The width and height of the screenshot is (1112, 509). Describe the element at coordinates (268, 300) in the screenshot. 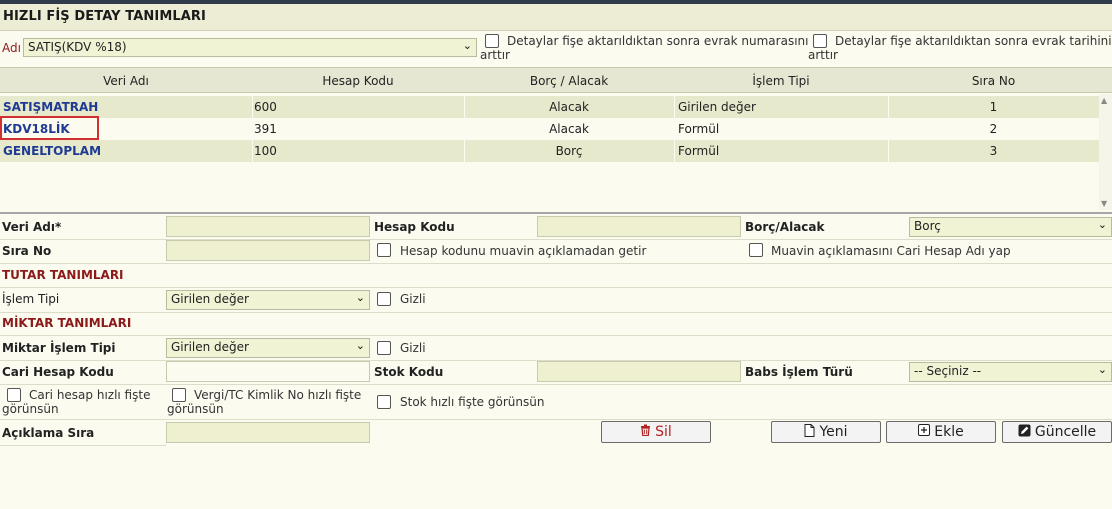

I see `islem-tipi-select: Girilen değer ⌄` at that location.